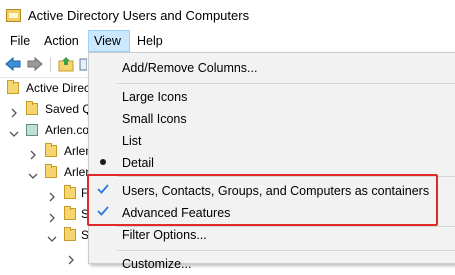 The image size is (455, 275). What do you see at coordinates (109, 41) in the screenshot?
I see `menu-view: View` at bounding box center [109, 41].